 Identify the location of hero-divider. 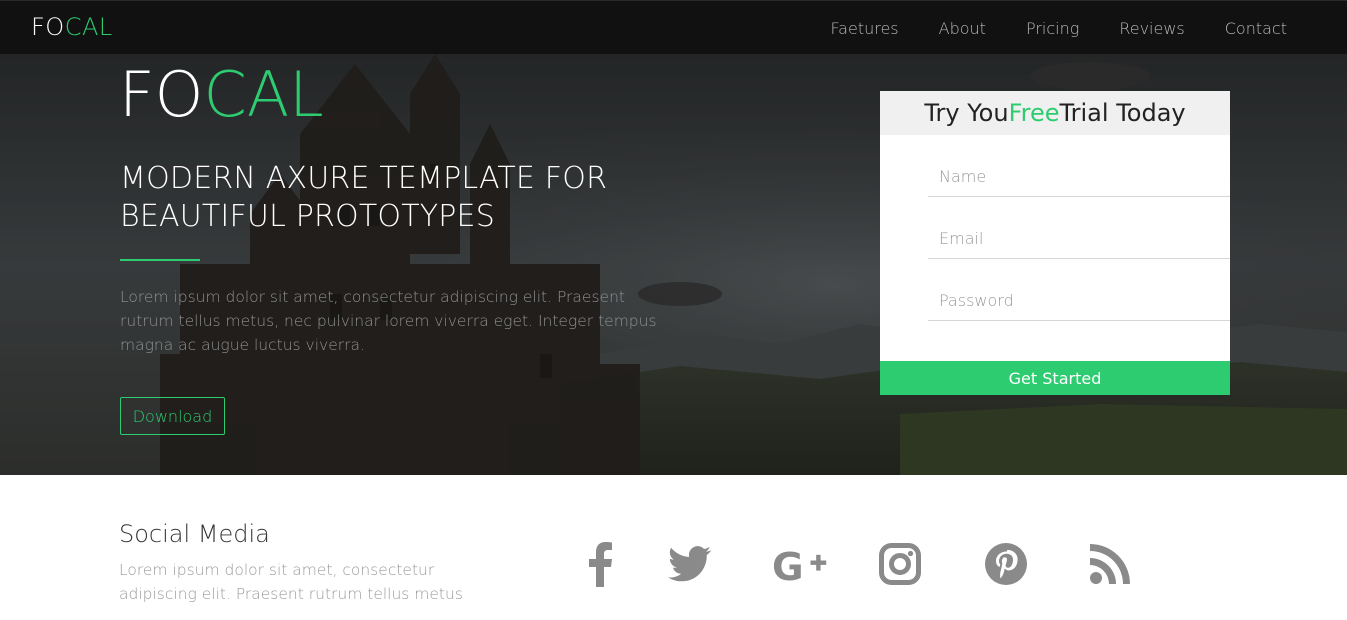
(160, 260).